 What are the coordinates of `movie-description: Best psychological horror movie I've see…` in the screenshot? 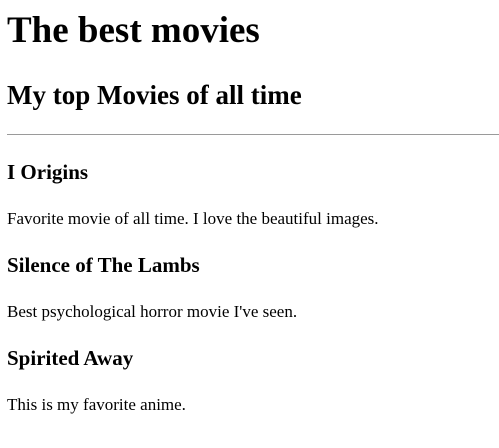 It's located at (152, 311).